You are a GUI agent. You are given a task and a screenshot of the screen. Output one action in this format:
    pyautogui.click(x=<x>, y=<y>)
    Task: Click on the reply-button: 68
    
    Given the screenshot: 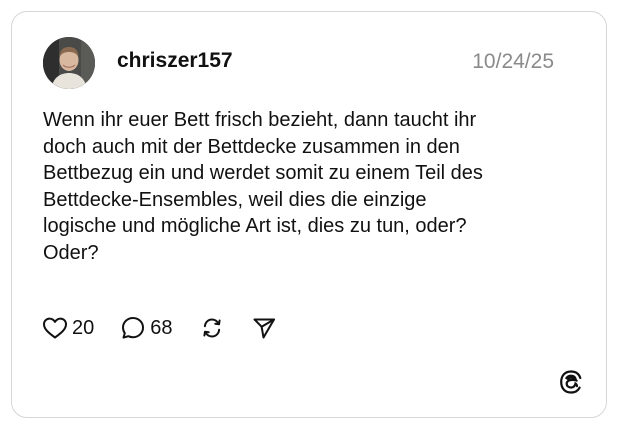 What is the action you would take?
    pyautogui.click(x=146, y=328)
    